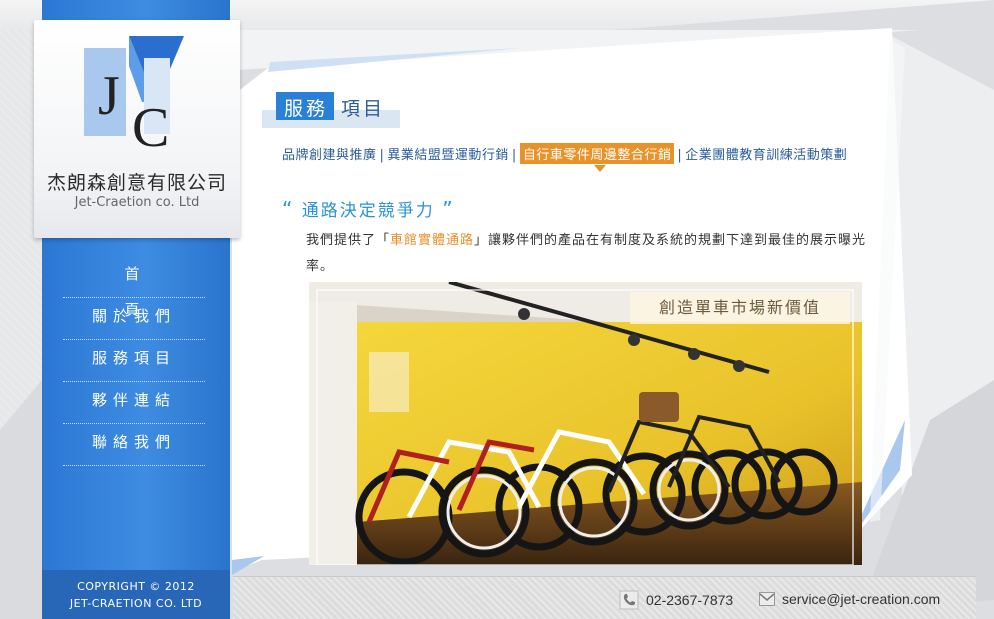 The height and width of the screenshot is (619, 994). I want to click on page-title-rest: 項目, so click(363, 109).